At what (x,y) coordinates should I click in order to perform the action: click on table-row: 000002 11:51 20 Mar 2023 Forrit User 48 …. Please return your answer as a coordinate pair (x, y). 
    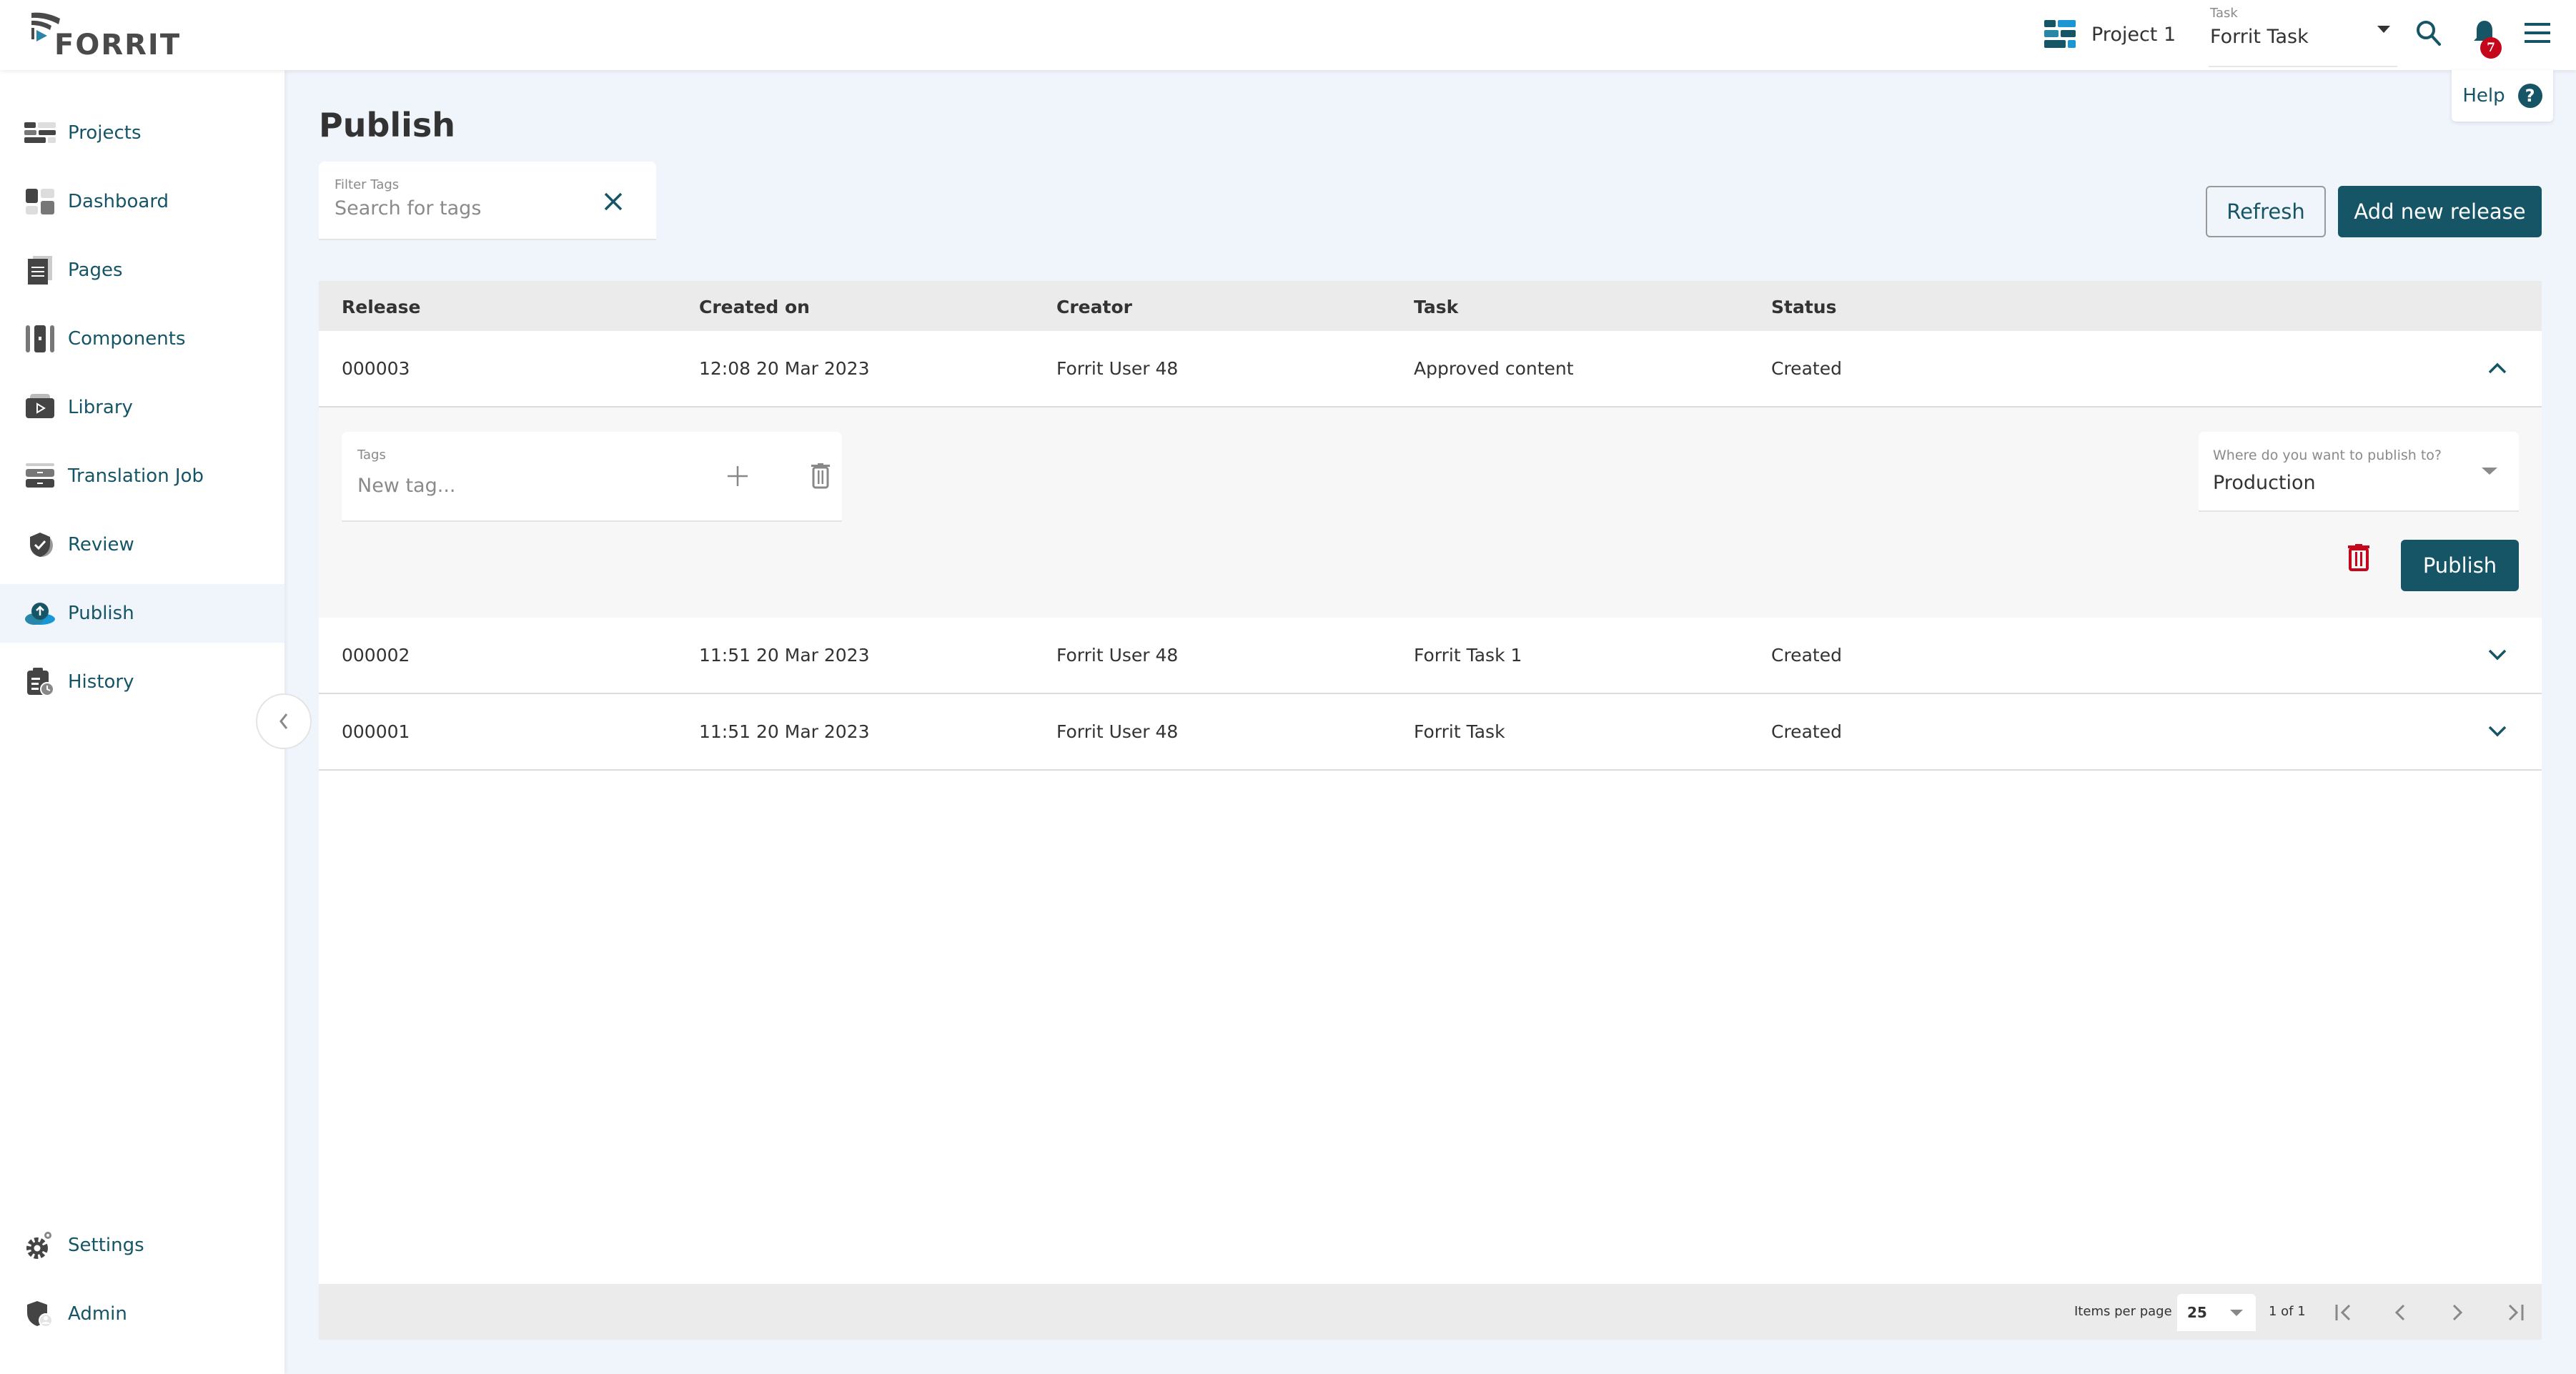
    Looking at the image, I should click on (1430, 656).